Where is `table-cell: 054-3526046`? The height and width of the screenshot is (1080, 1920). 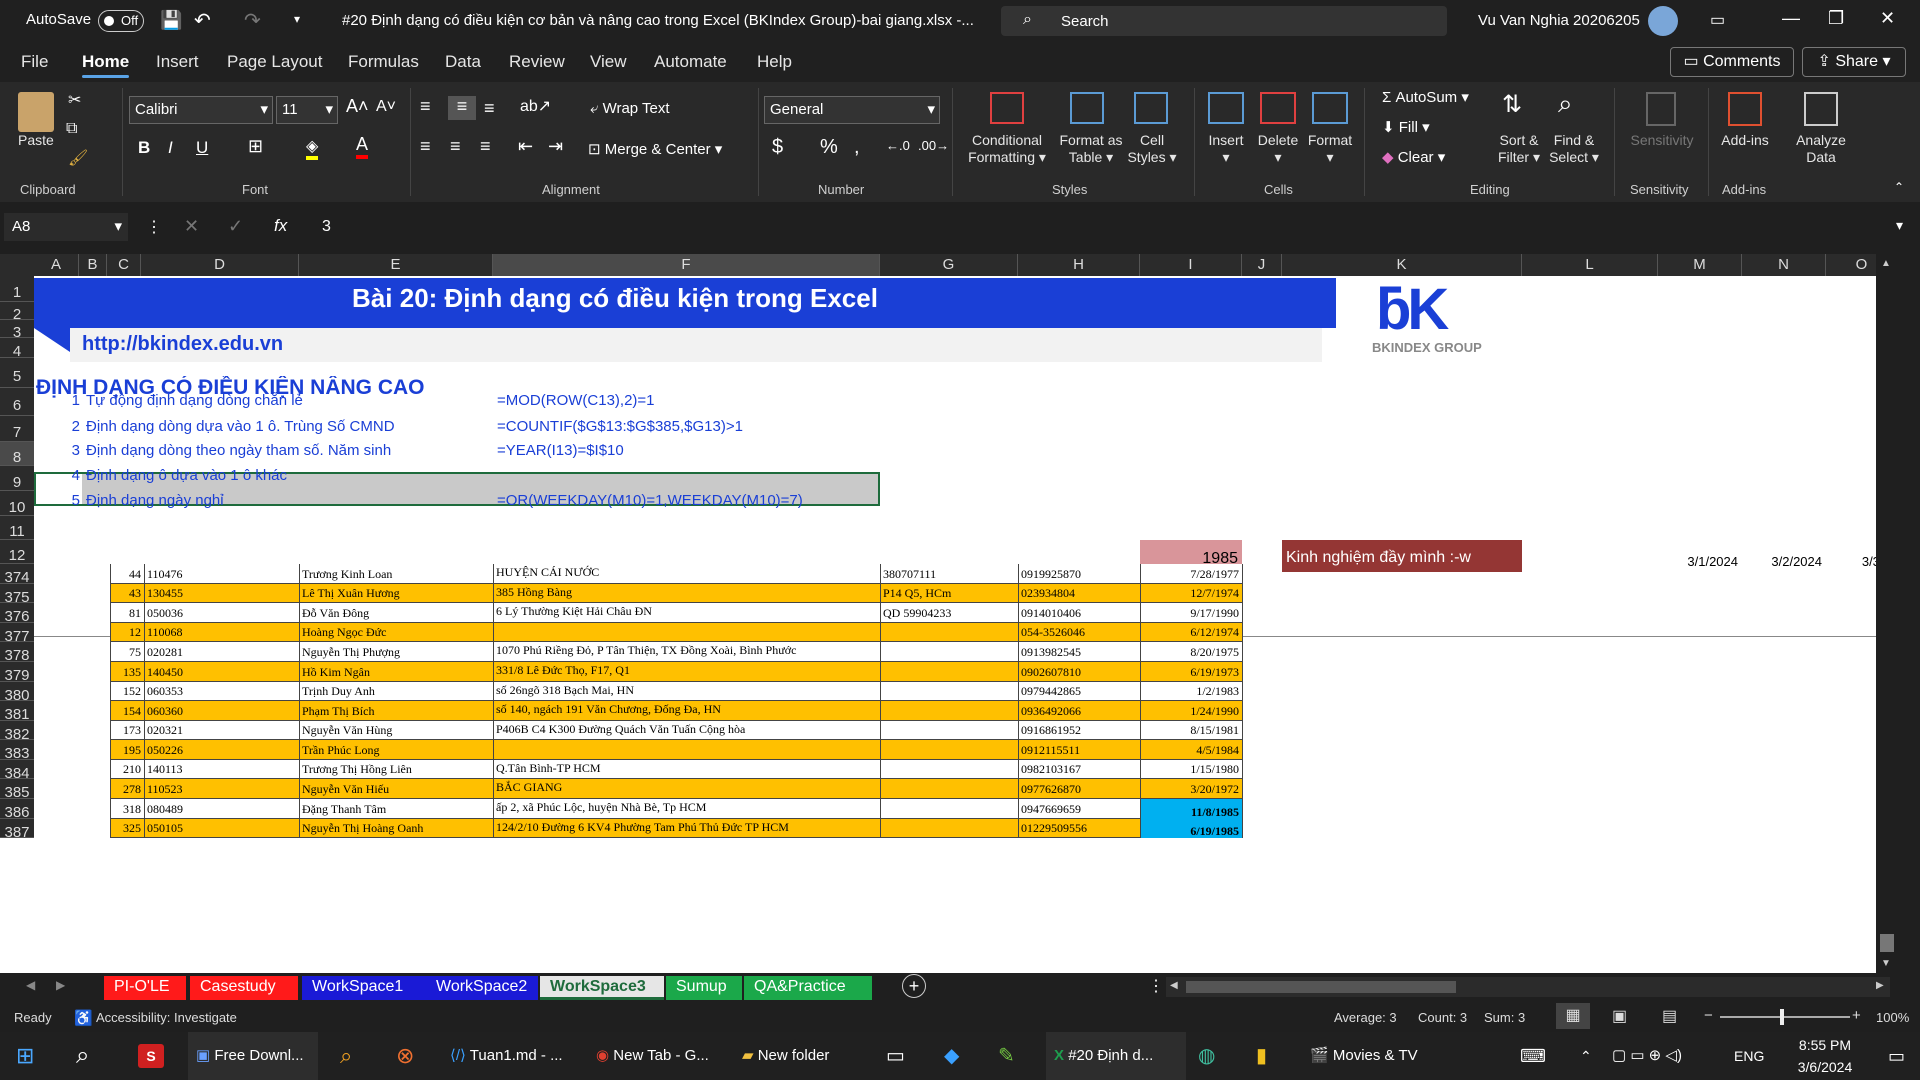 table-cell: 054-3526046 is located at coordinates (1079, 632).